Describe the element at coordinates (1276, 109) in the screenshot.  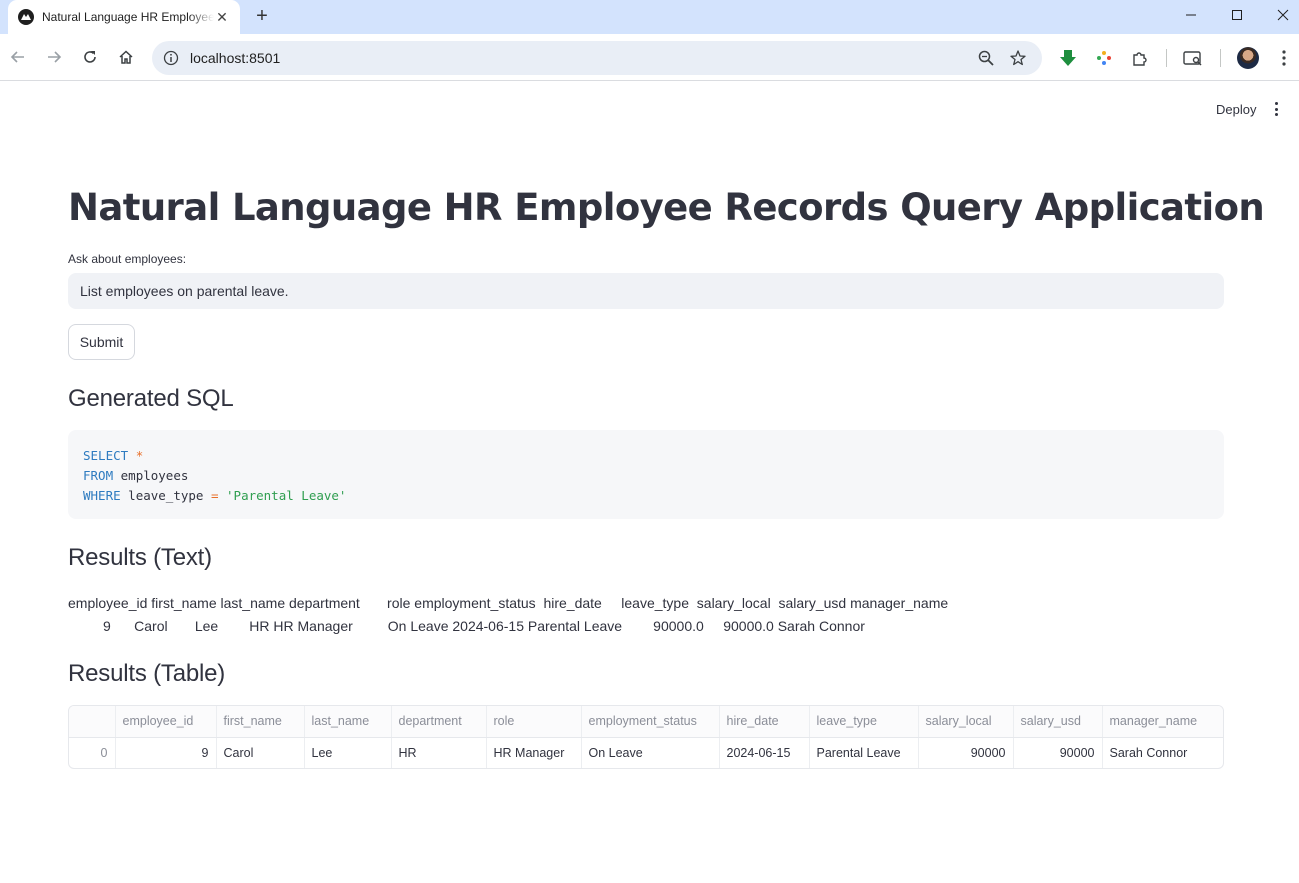
I see `app-menu-icon` at that location.